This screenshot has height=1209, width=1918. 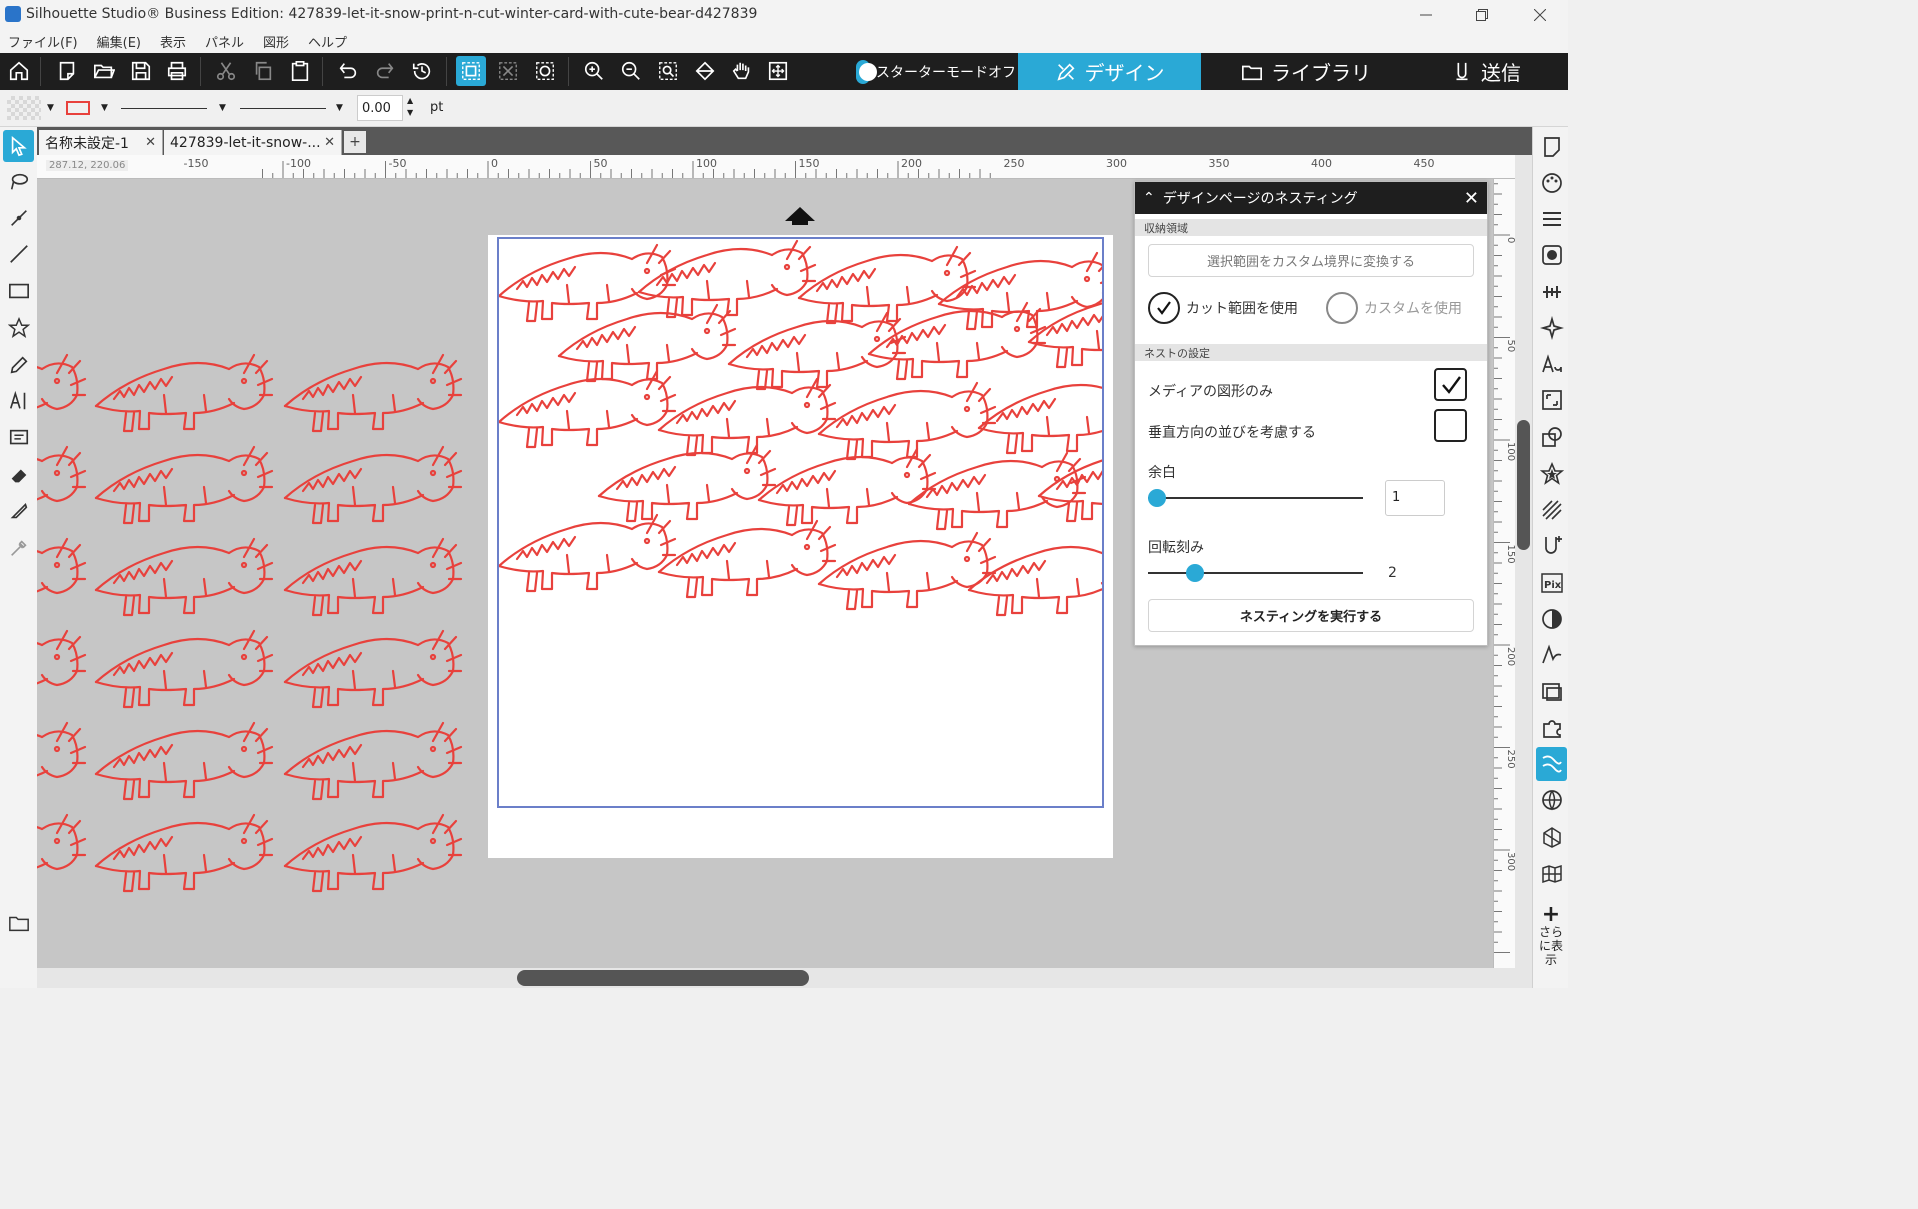 What do you see at coordinates (1551, 255) in the screenshot?
I see `image-panel-button` at bounding box center [1551, 255].